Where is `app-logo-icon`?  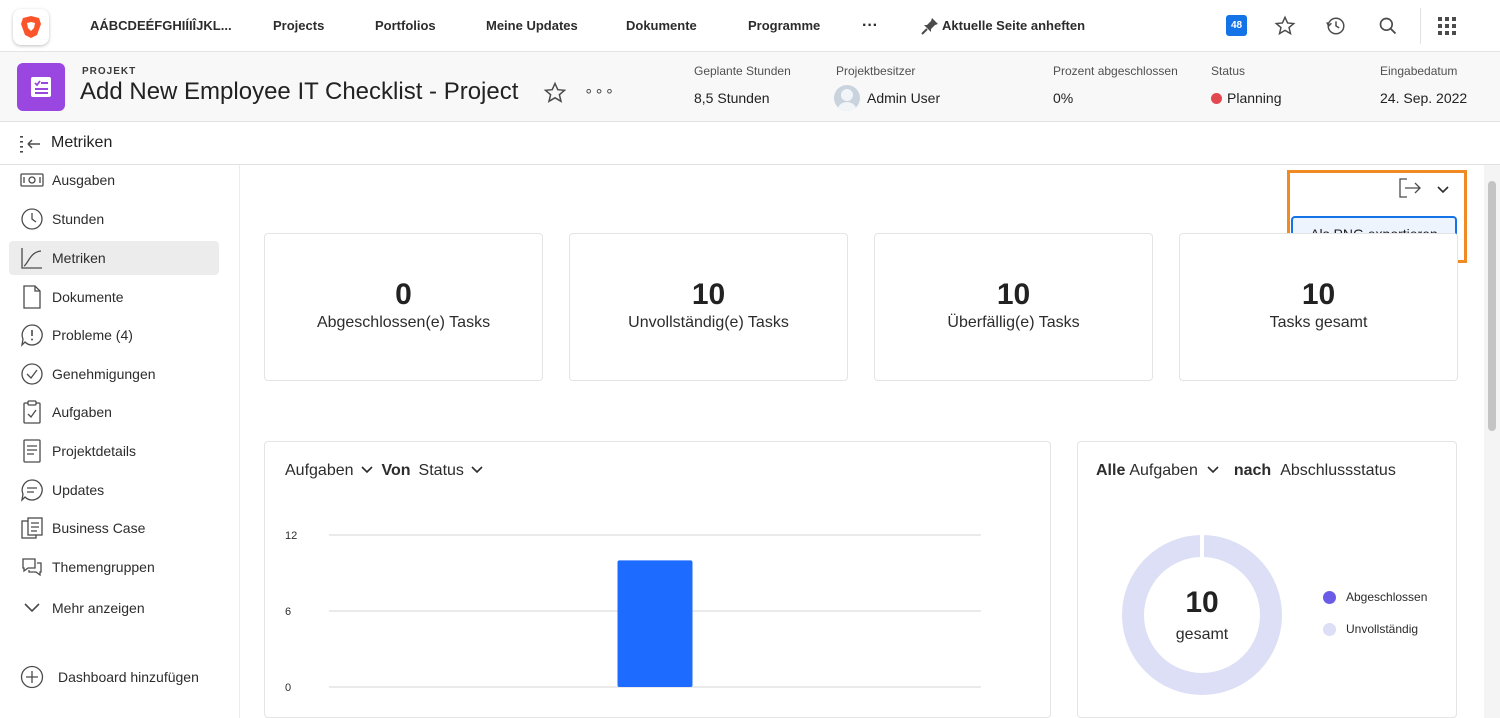
app-logo-icon is located at coordinates (31, 27).